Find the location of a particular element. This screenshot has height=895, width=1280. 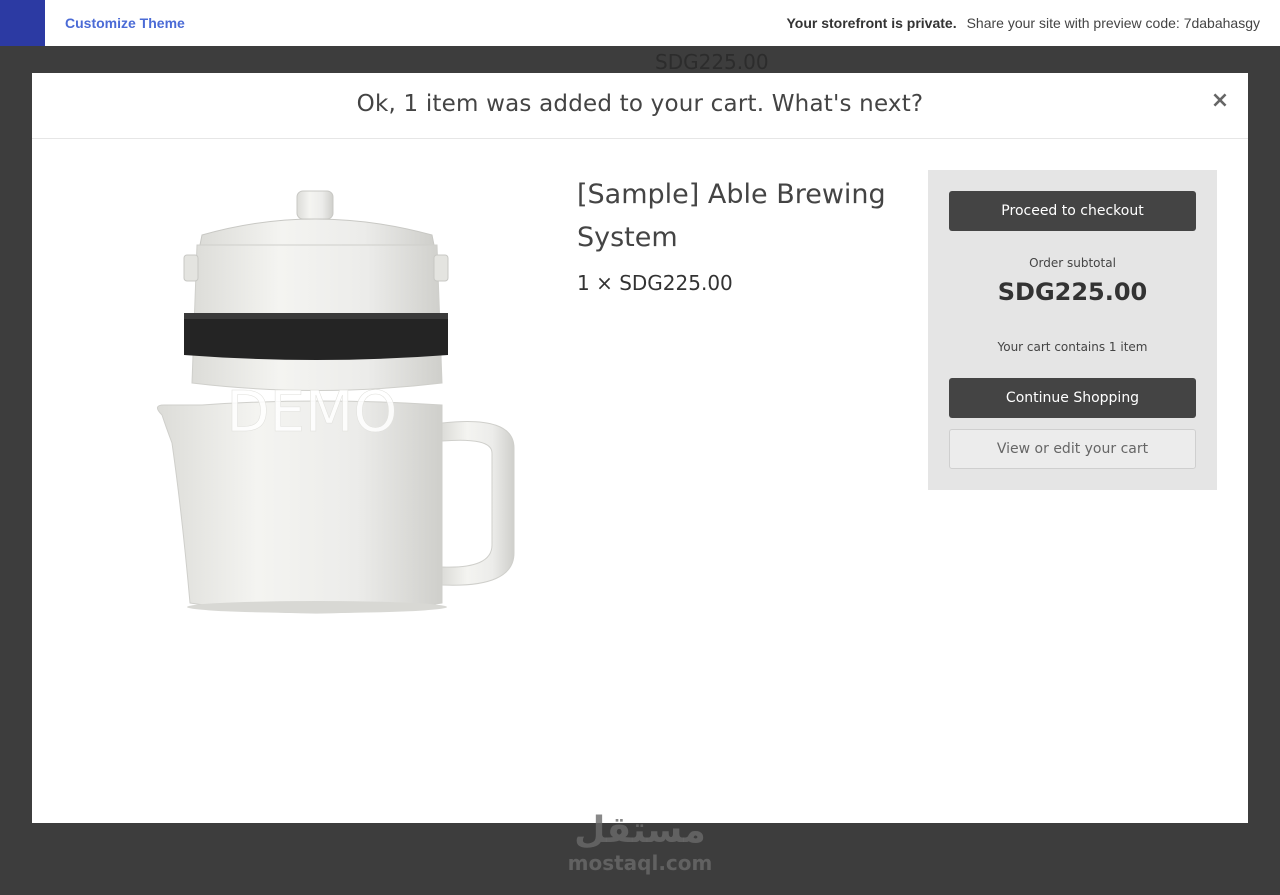

order-subtotal-label: Order subtotal is located at coordinates (1072, 263).